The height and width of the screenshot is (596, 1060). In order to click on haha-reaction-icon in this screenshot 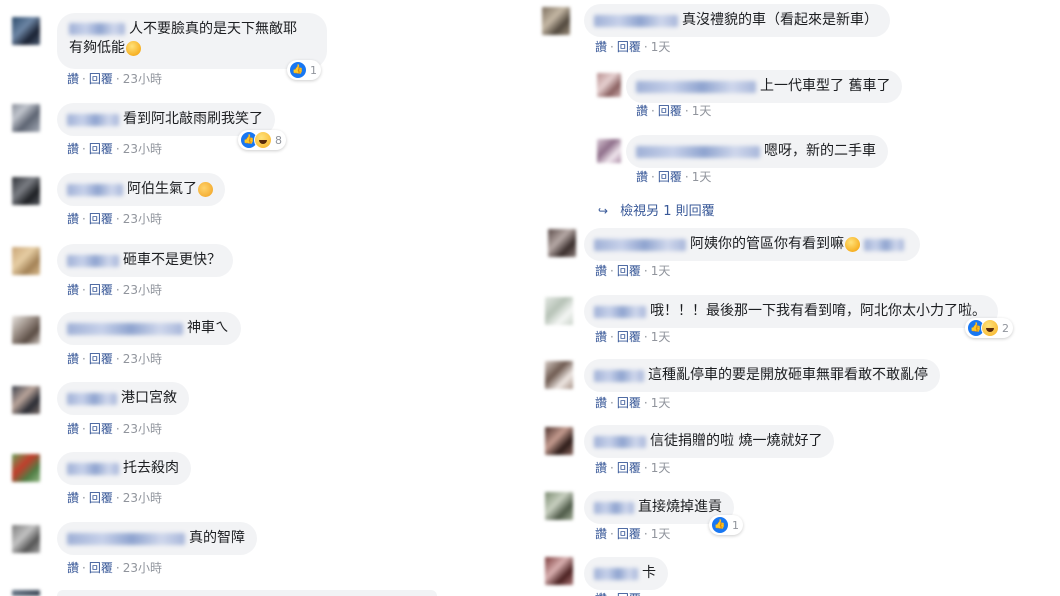, I will do `click(990, 328)`.